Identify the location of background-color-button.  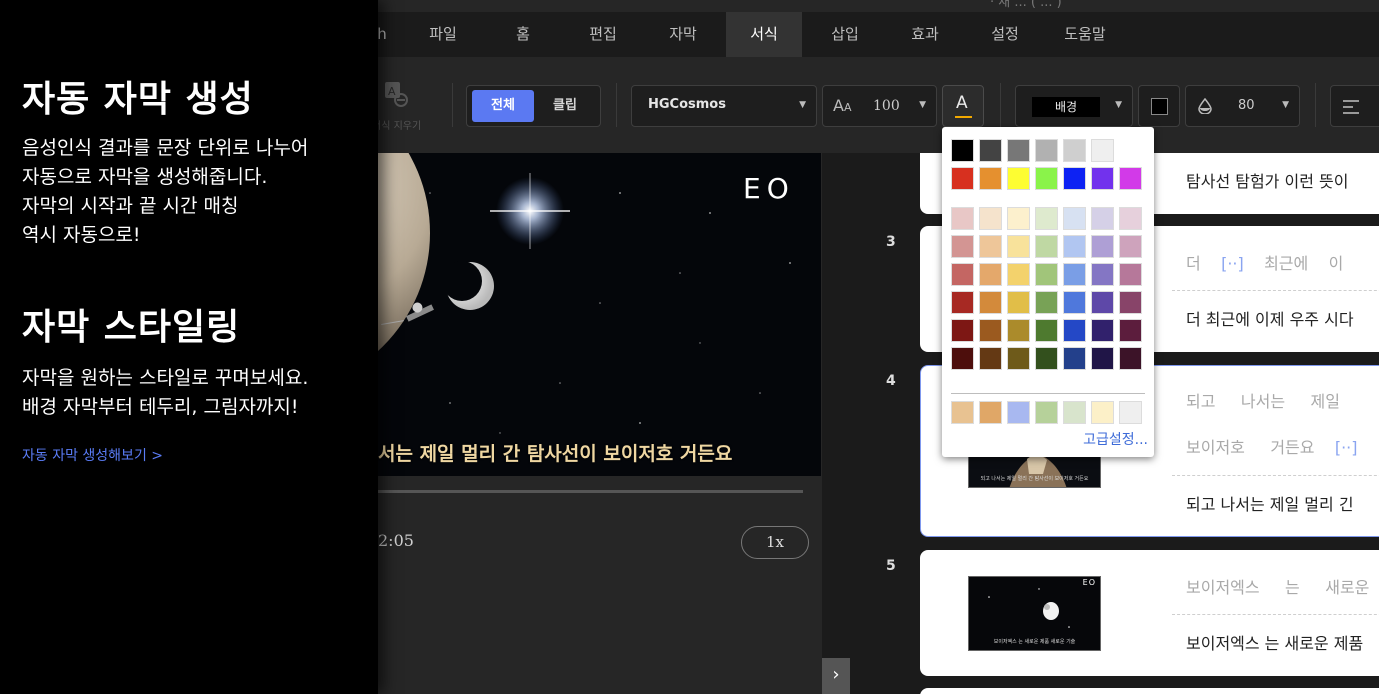
(1159, 106).